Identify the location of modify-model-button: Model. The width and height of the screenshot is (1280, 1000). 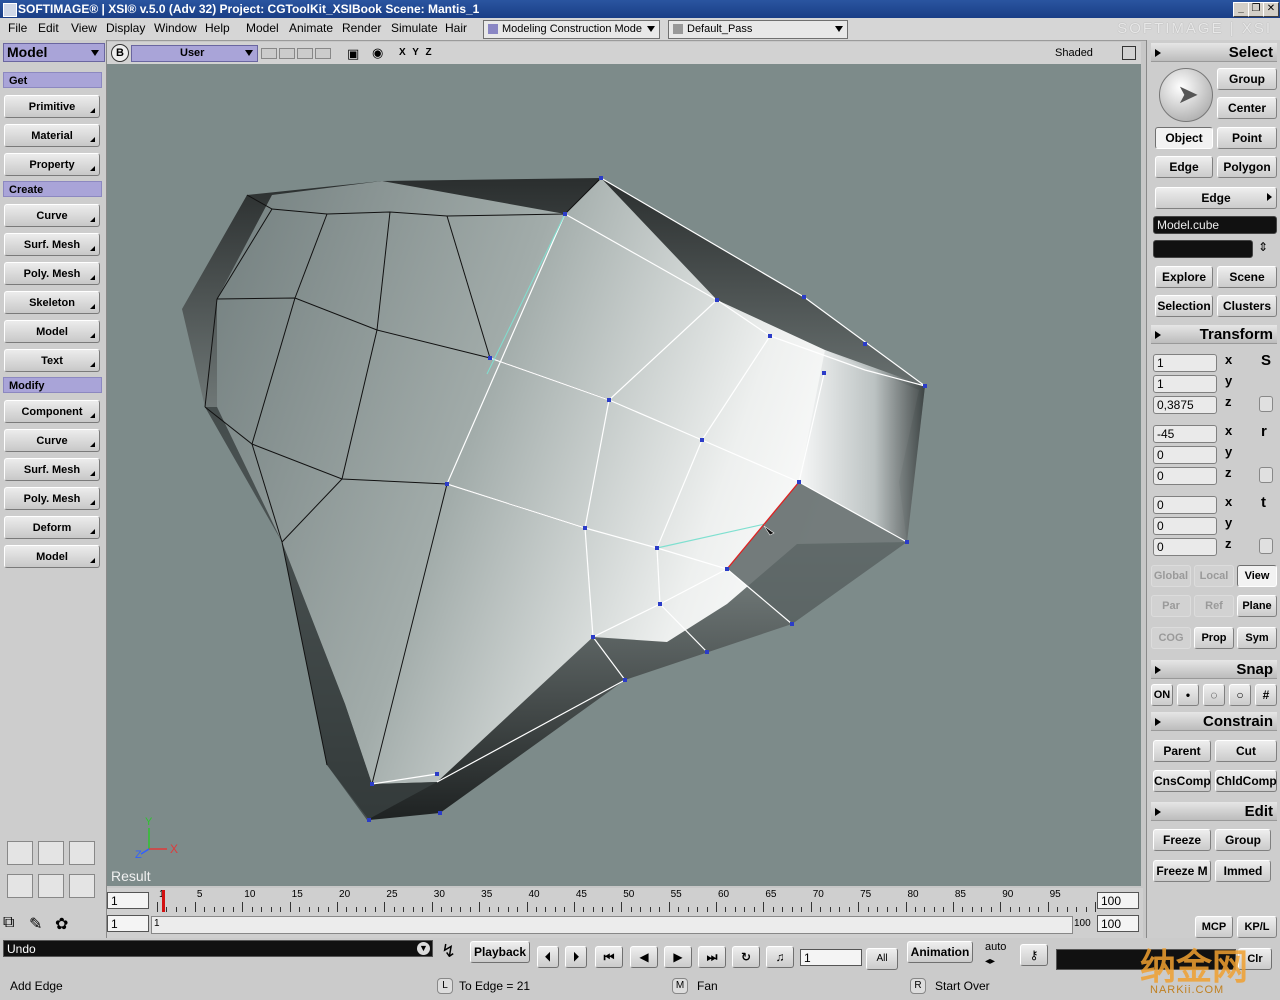
(52, 556).